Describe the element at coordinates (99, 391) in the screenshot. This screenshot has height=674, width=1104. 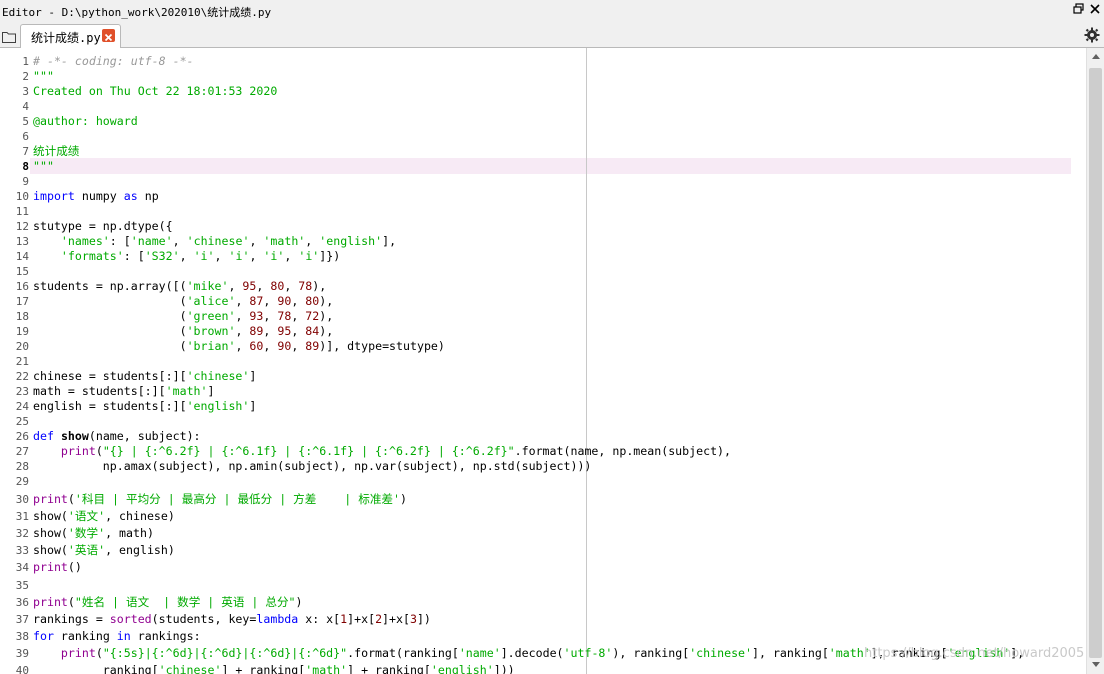
I see `code-token-plain: math = students[:][` at that location.